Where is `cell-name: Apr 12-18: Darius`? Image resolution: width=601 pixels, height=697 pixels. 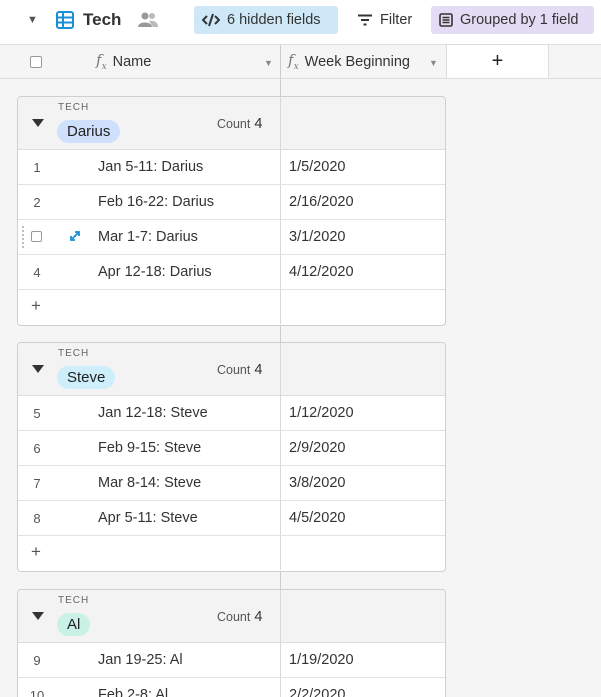
cell-name: Apr 12-18: Darius is located at coordinates (155, 272).